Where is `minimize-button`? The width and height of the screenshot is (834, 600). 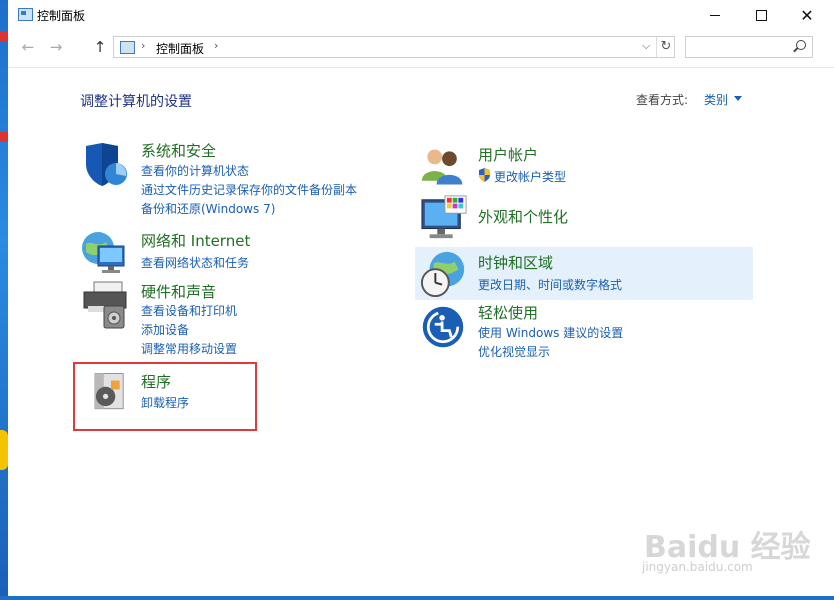 minimize-button is located at coordinates (715, 15).